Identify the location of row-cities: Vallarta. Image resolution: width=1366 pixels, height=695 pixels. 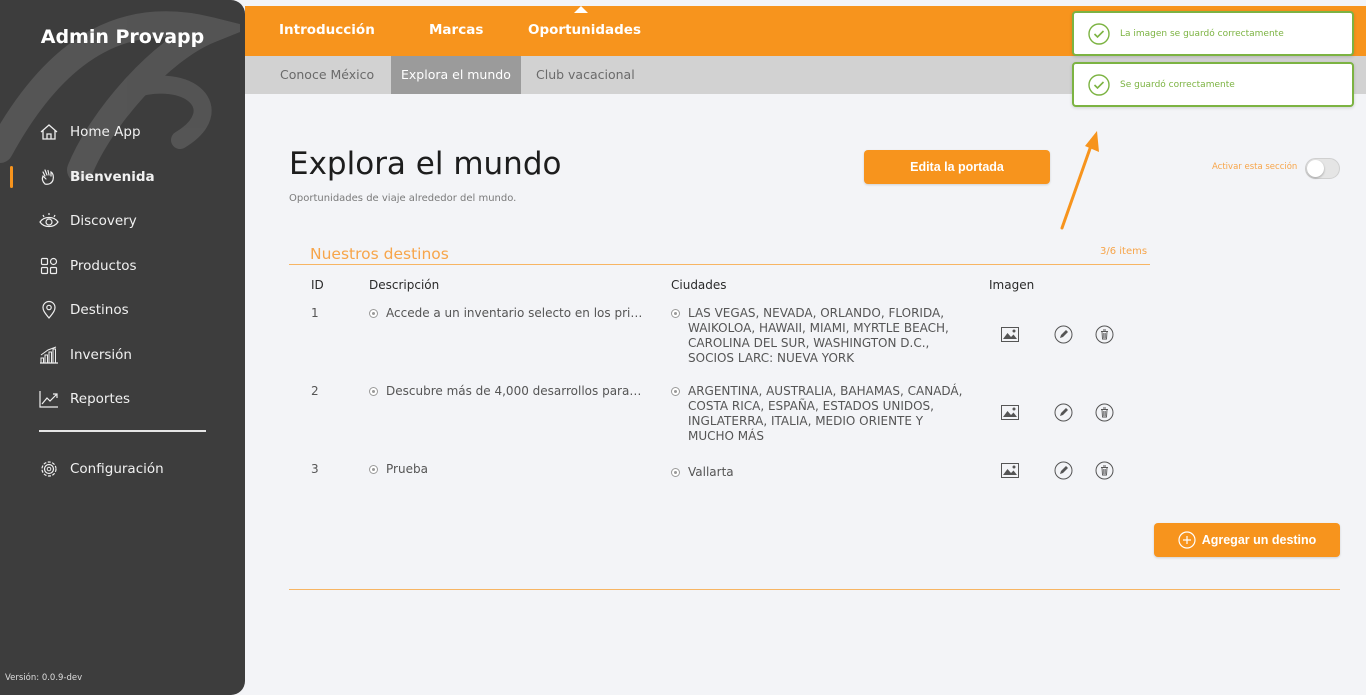
(821, 472).